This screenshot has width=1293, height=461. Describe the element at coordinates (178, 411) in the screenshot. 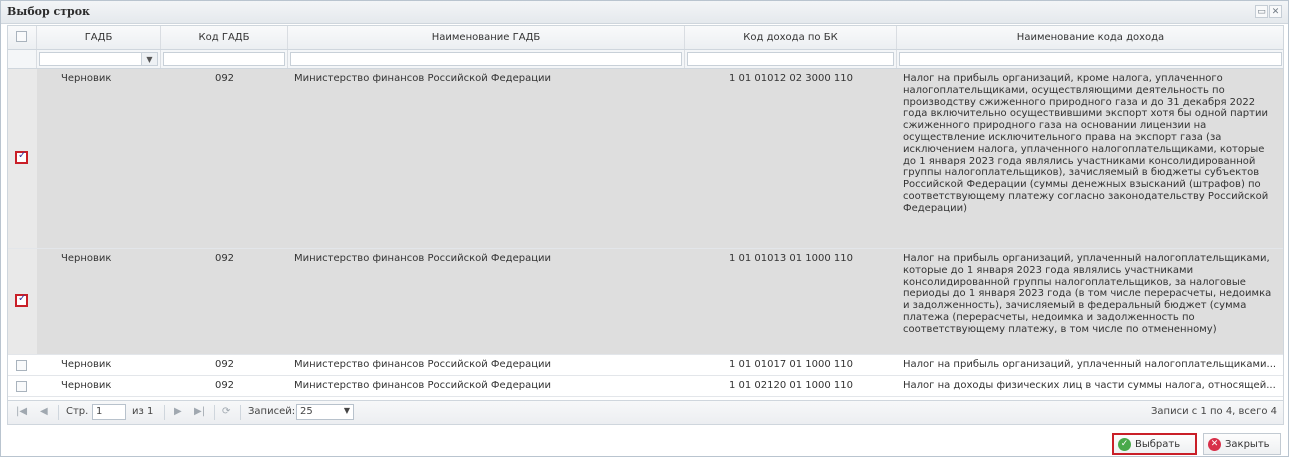

I see `next-page-icon: ▶` at that location.